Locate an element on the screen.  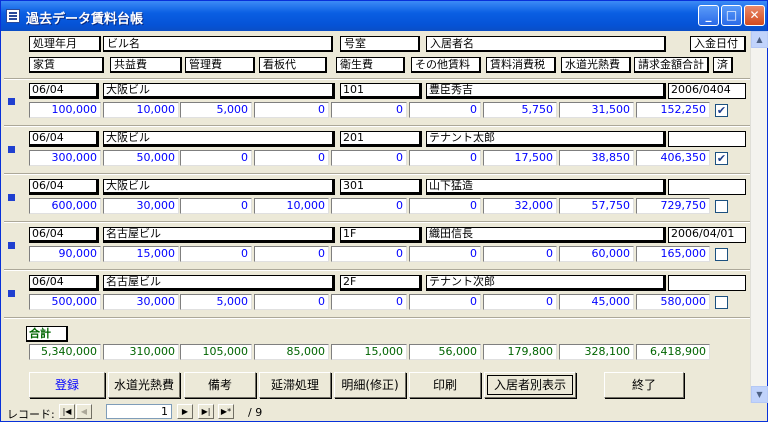
amount-field: 300,000 is located at coordinates (65, 158).